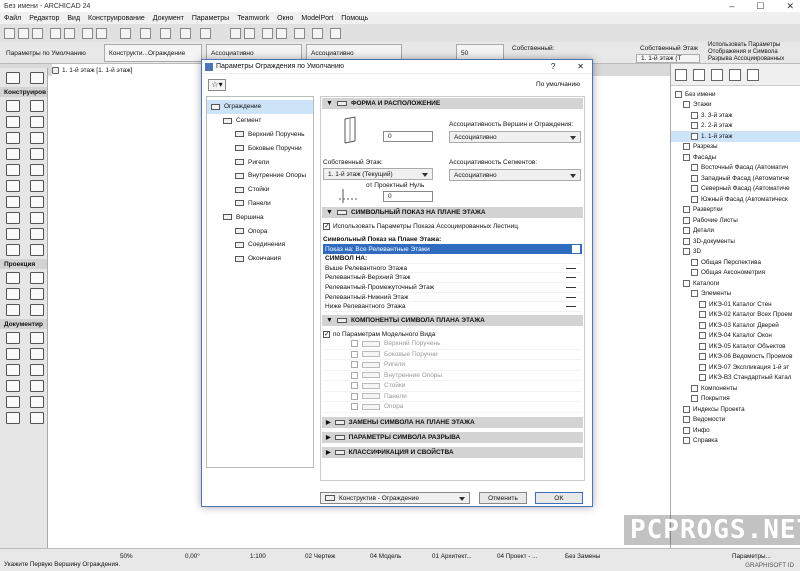  I want to click on navigator-item: 2. 2-й этаж, so click(735, 126).